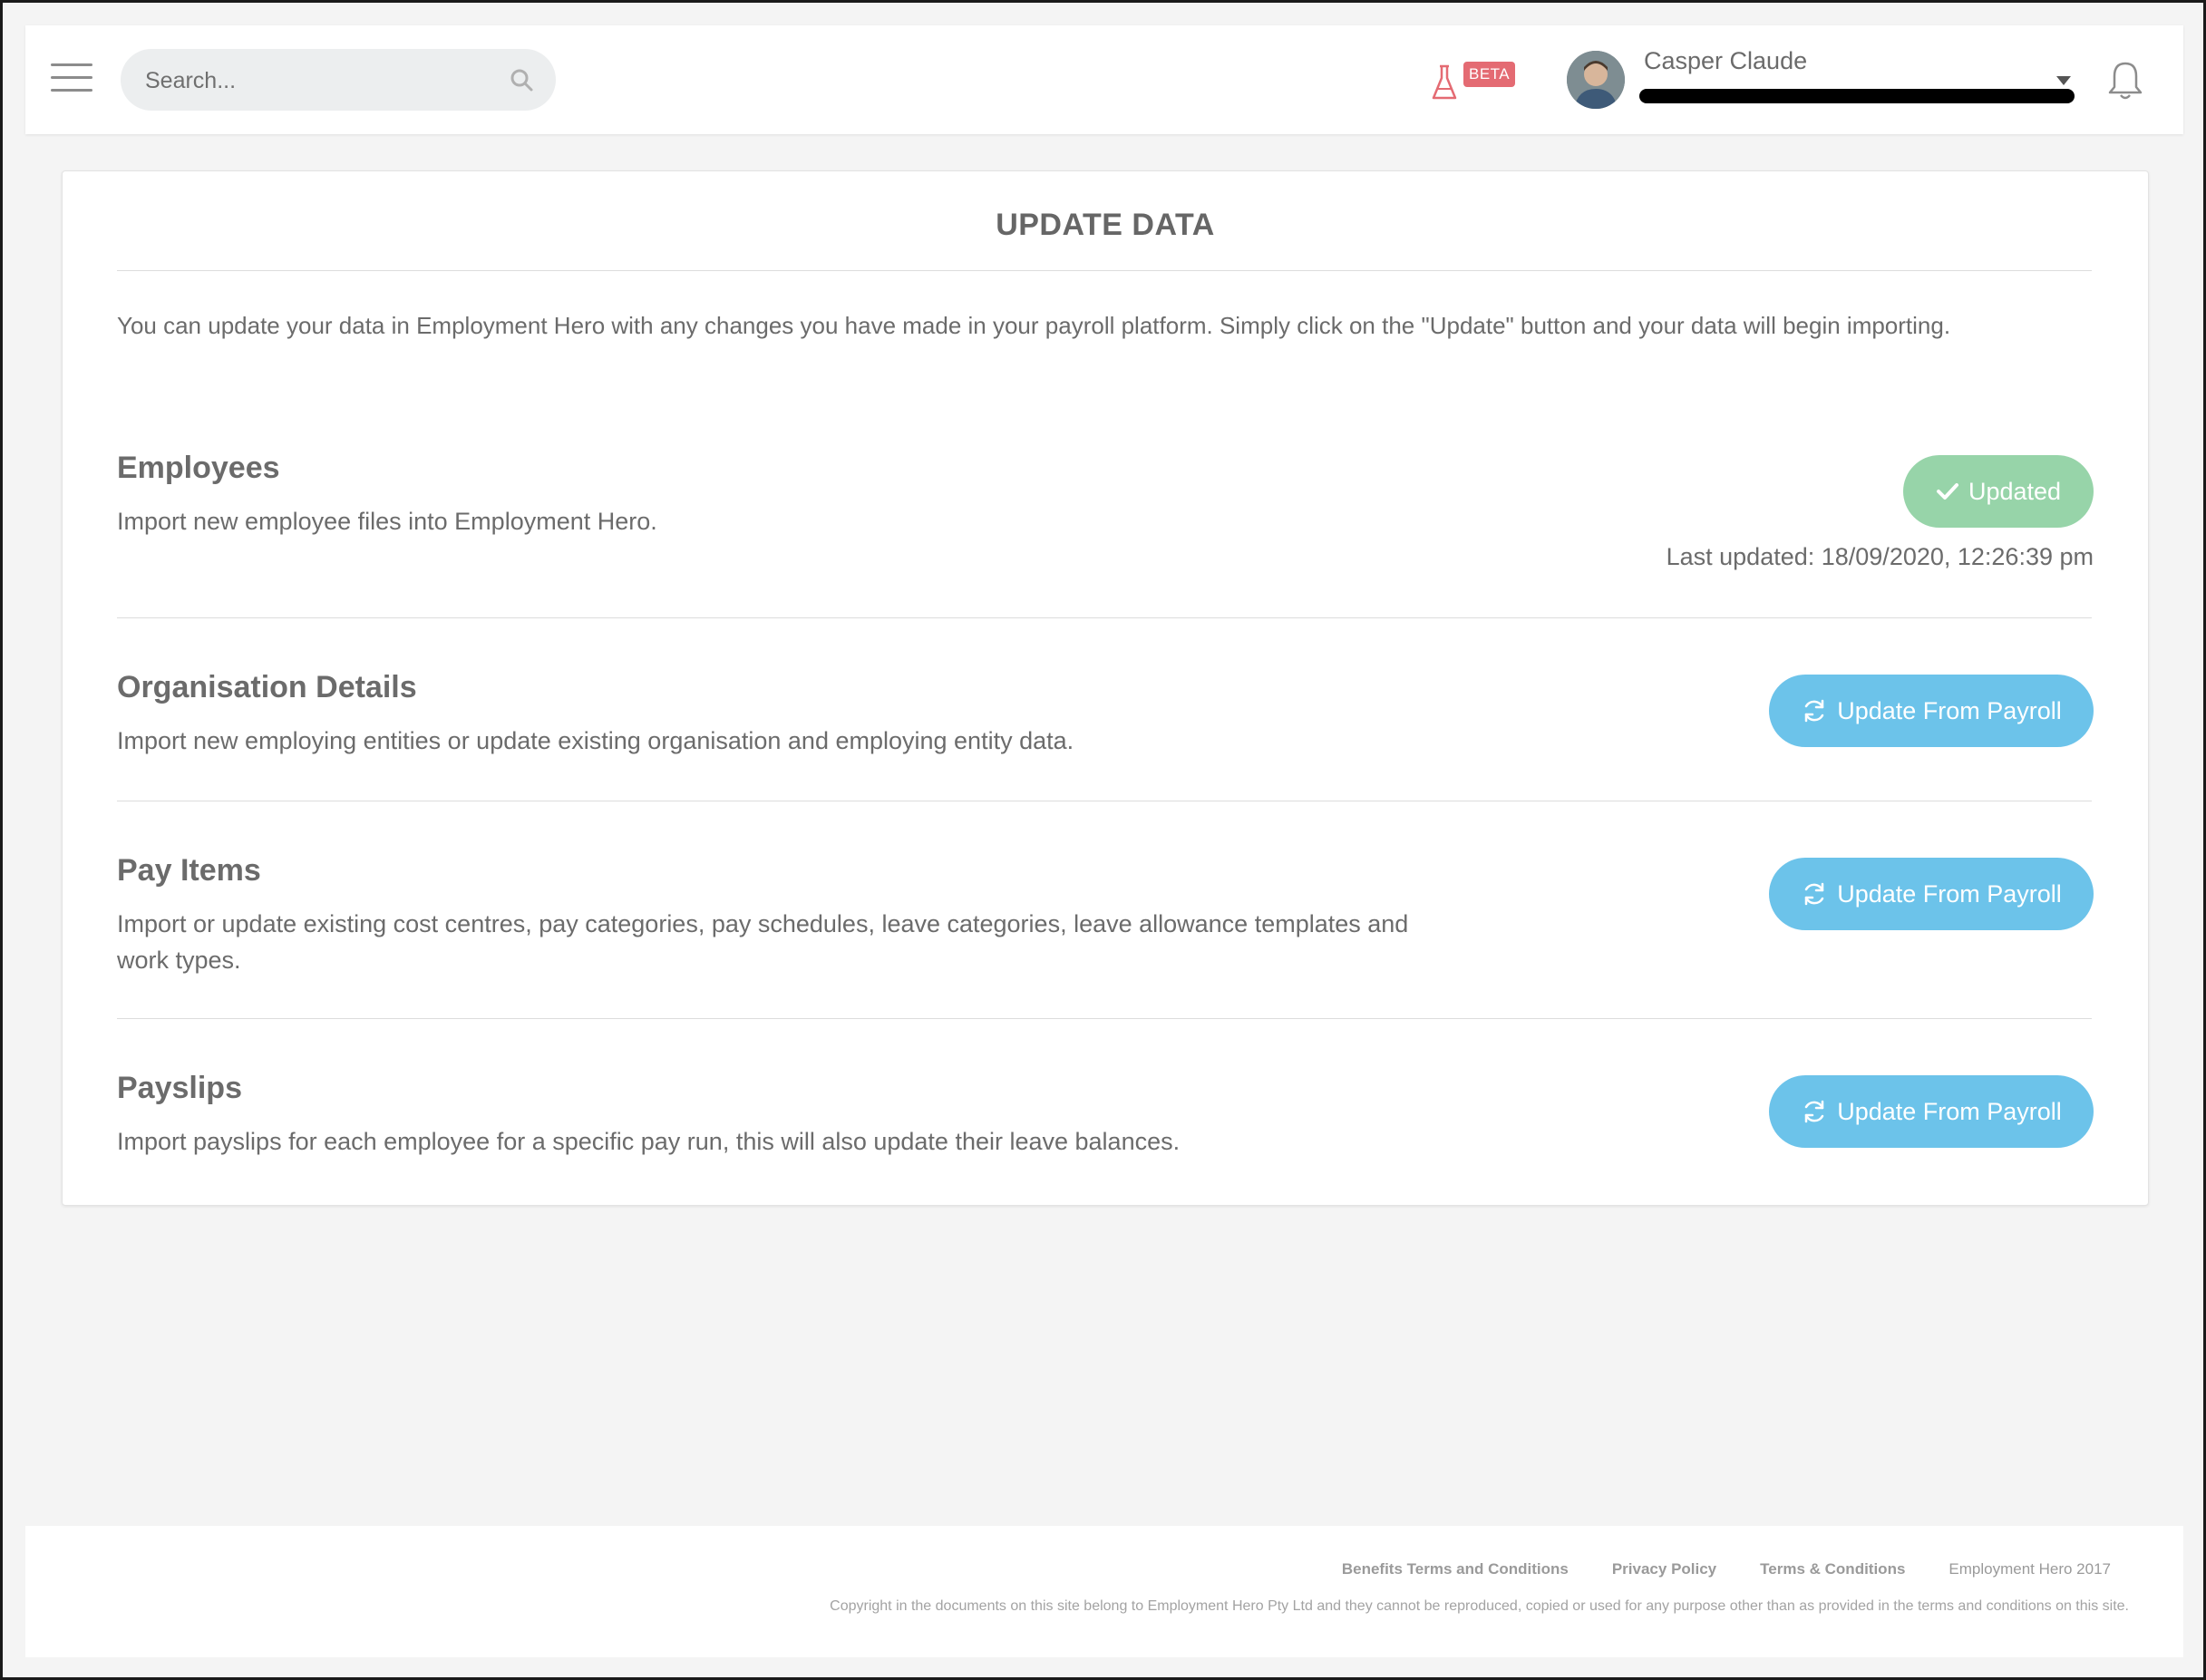 The width and height of the screenshot is (2206, 1680). I want to click on search-box, so click(338, 80).